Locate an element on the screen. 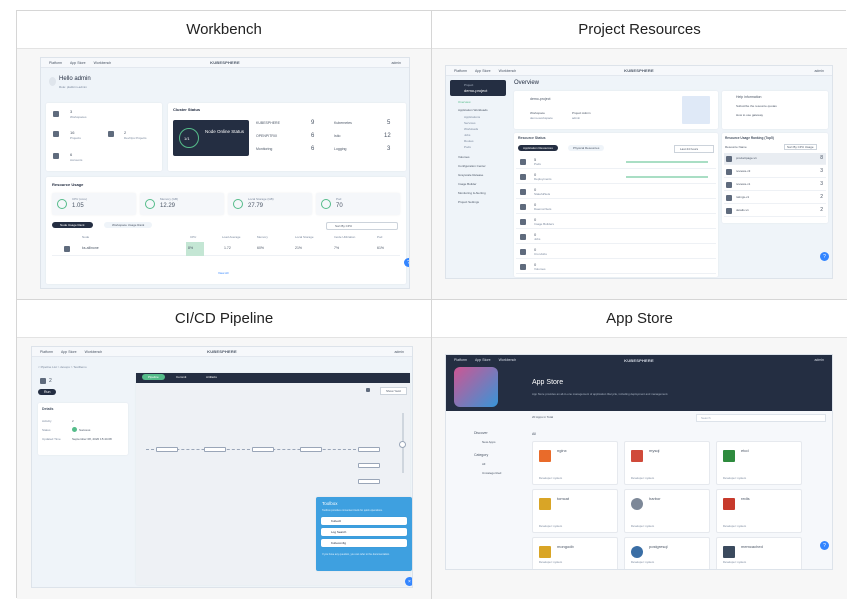  app-card: postgresql Developer: system is located at coordinates (667, 553).